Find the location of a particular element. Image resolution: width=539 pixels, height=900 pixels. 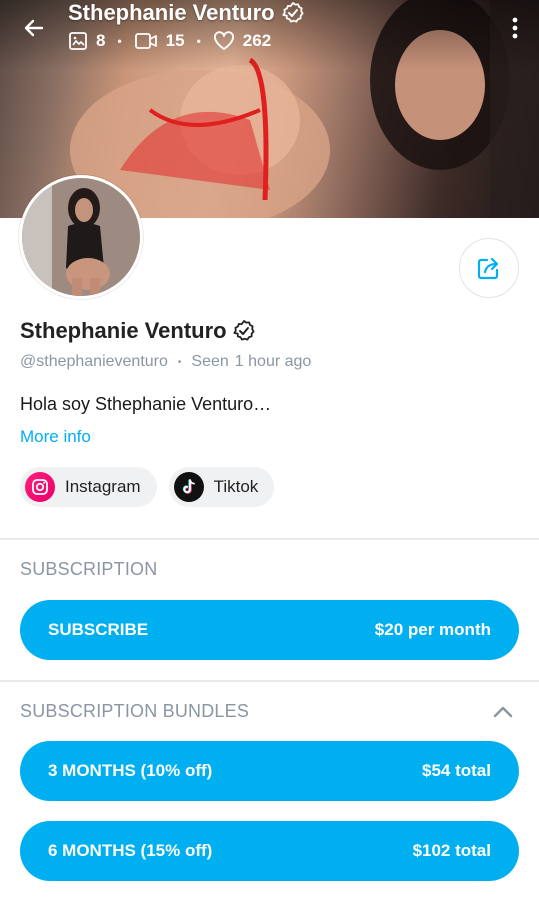

likes-count: 262 is located at coordinates (257, 40).